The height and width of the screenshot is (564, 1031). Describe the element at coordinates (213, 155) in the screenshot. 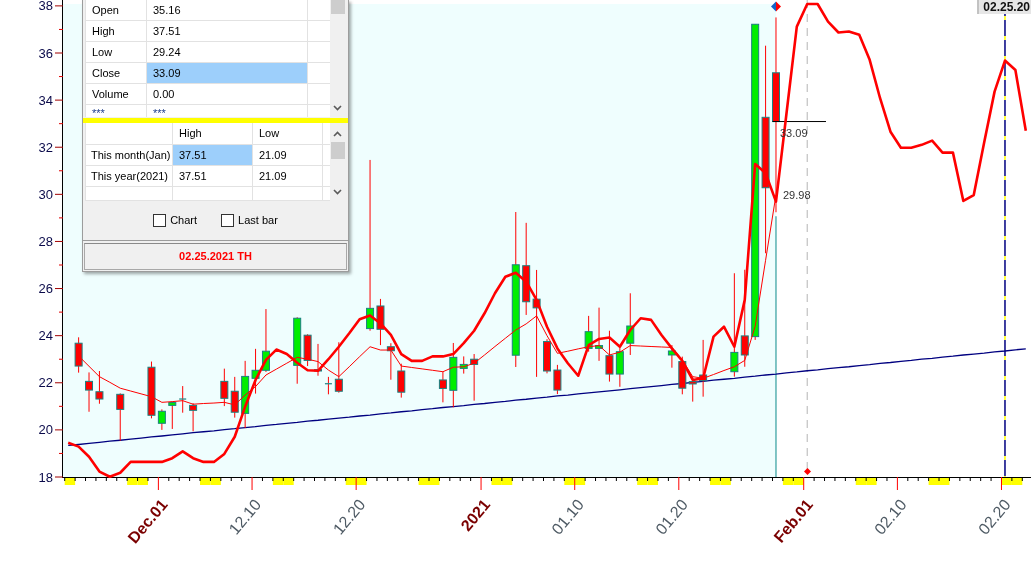

I see `table-cell: 37.51` at that location.